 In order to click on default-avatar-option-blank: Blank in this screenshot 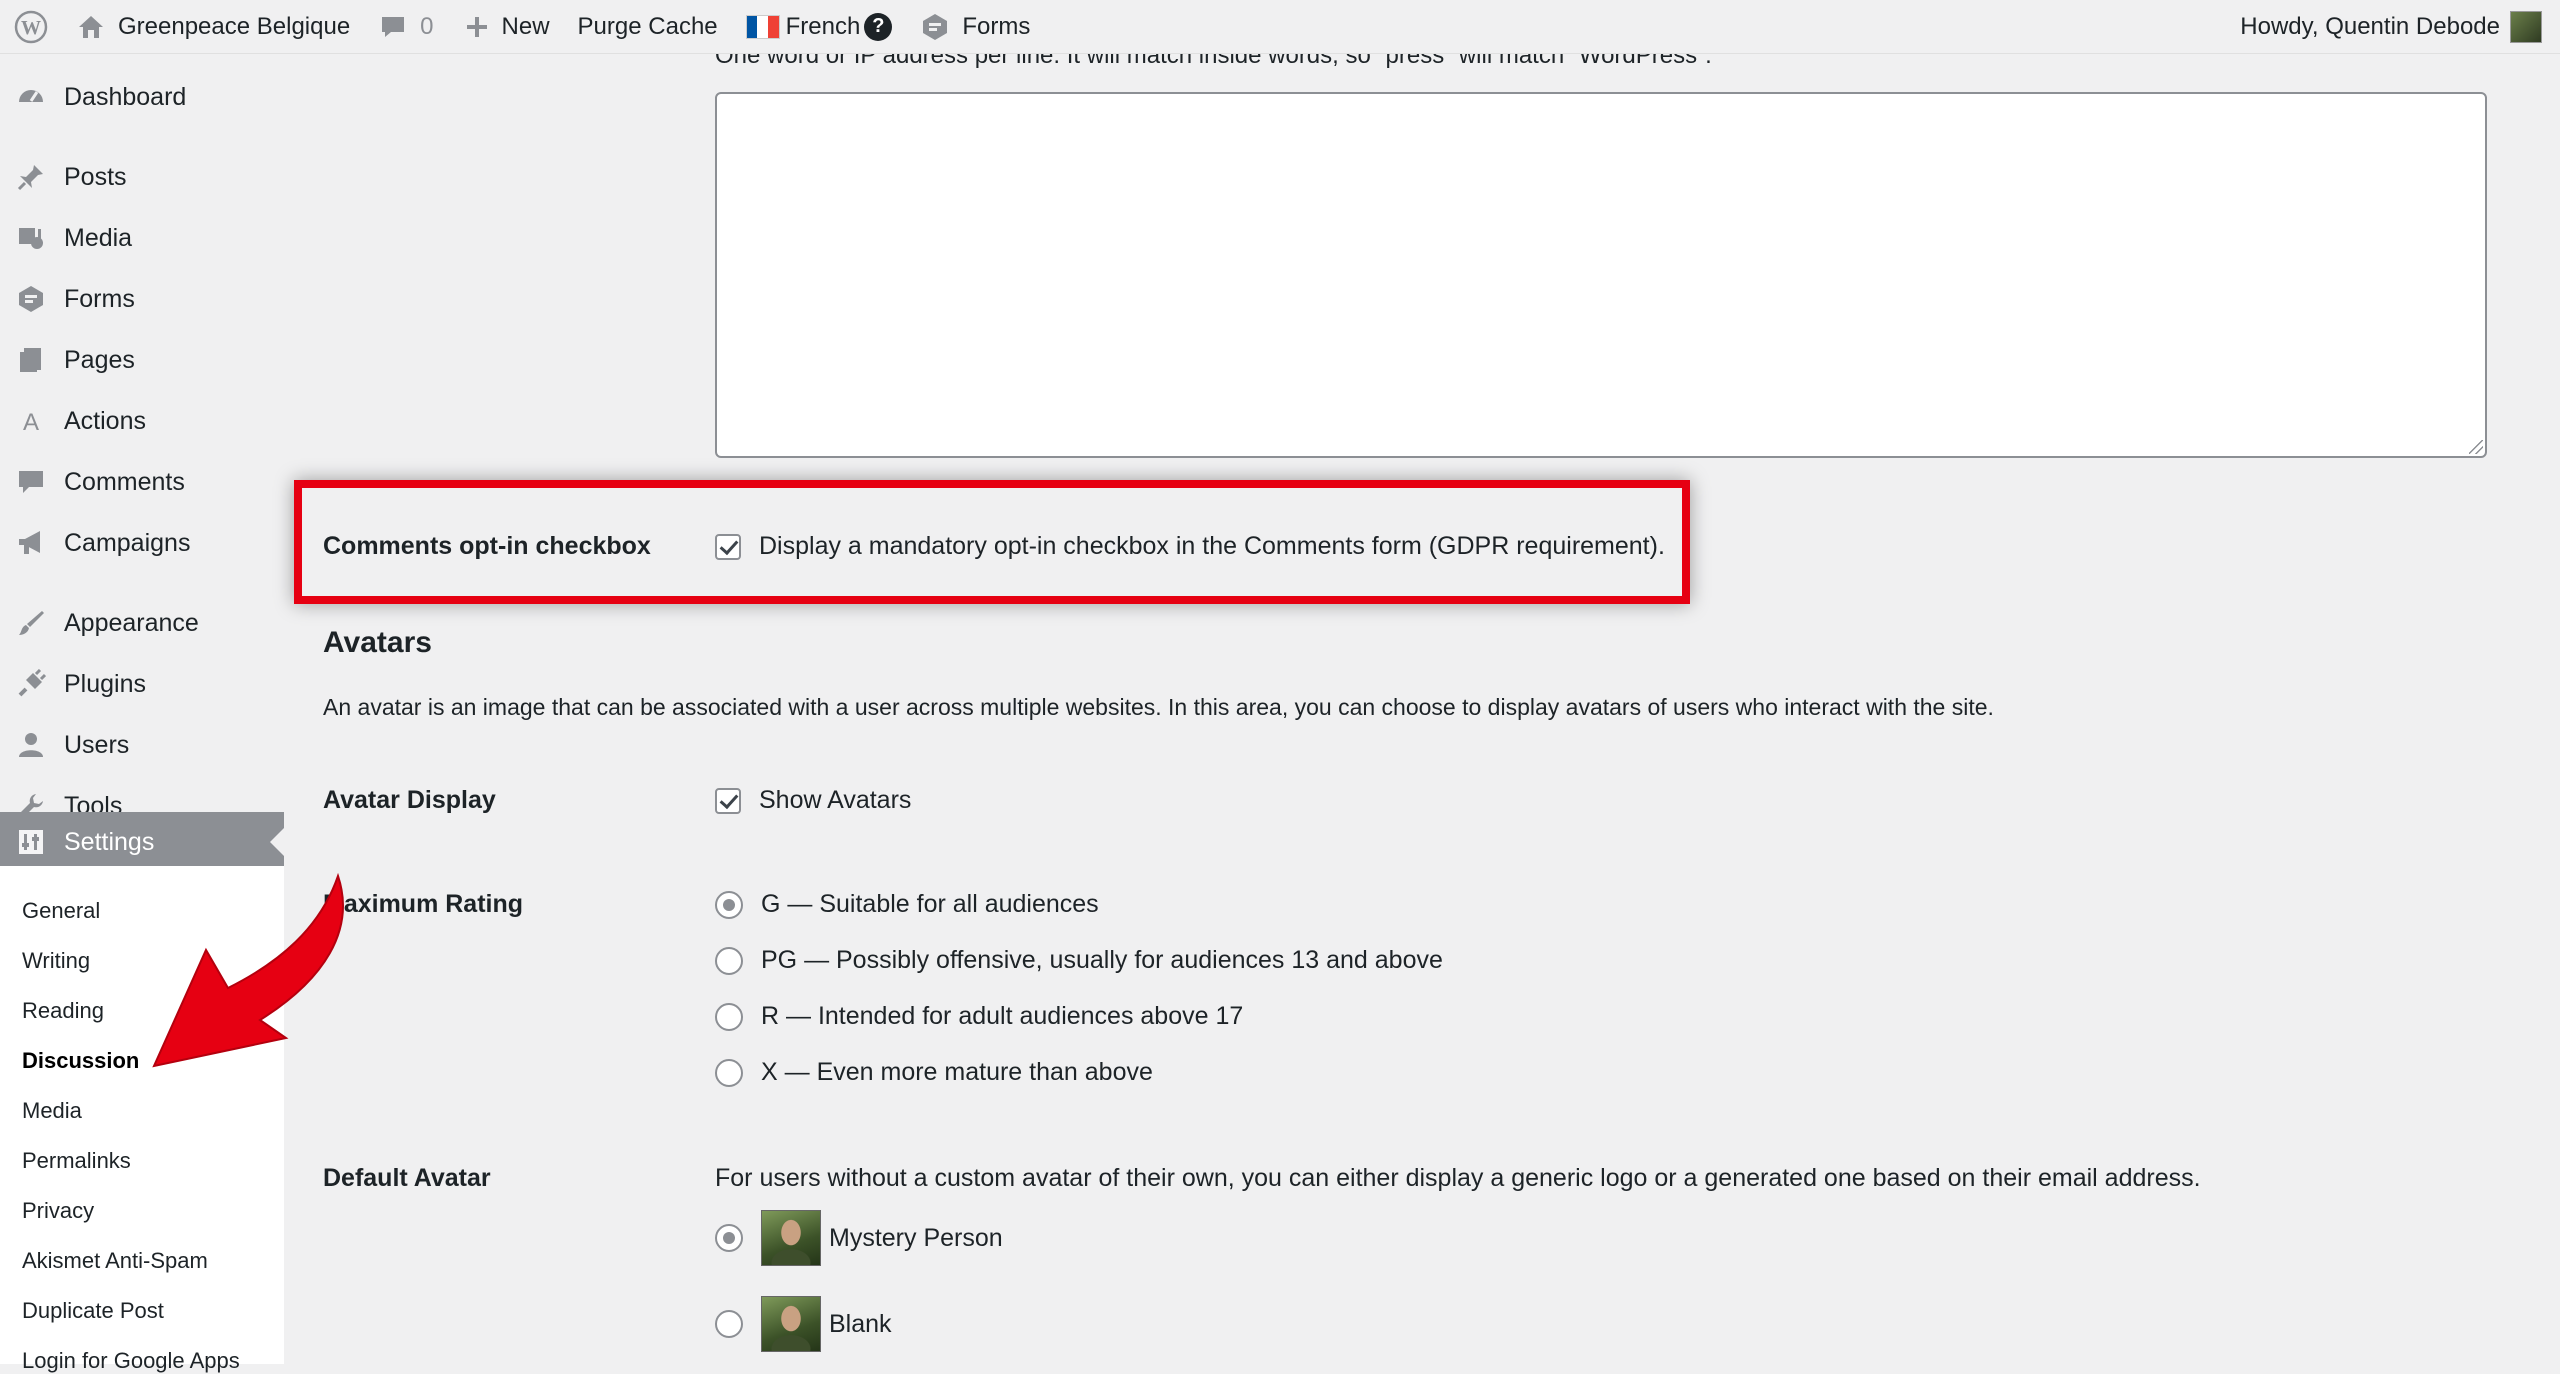, I will do `click(803, 1324)`.